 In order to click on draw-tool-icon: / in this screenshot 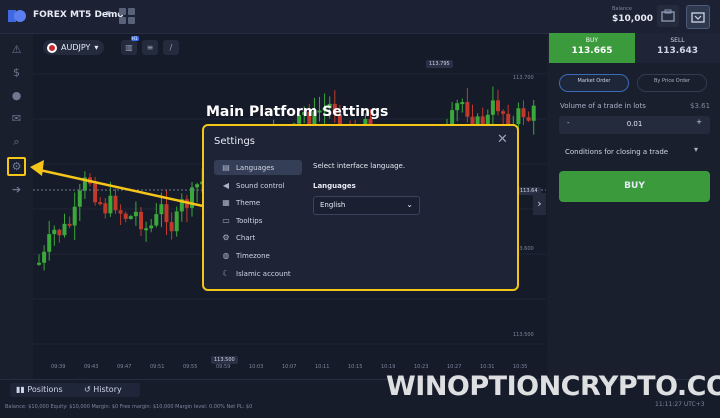, I will do `click(171, 47)`.